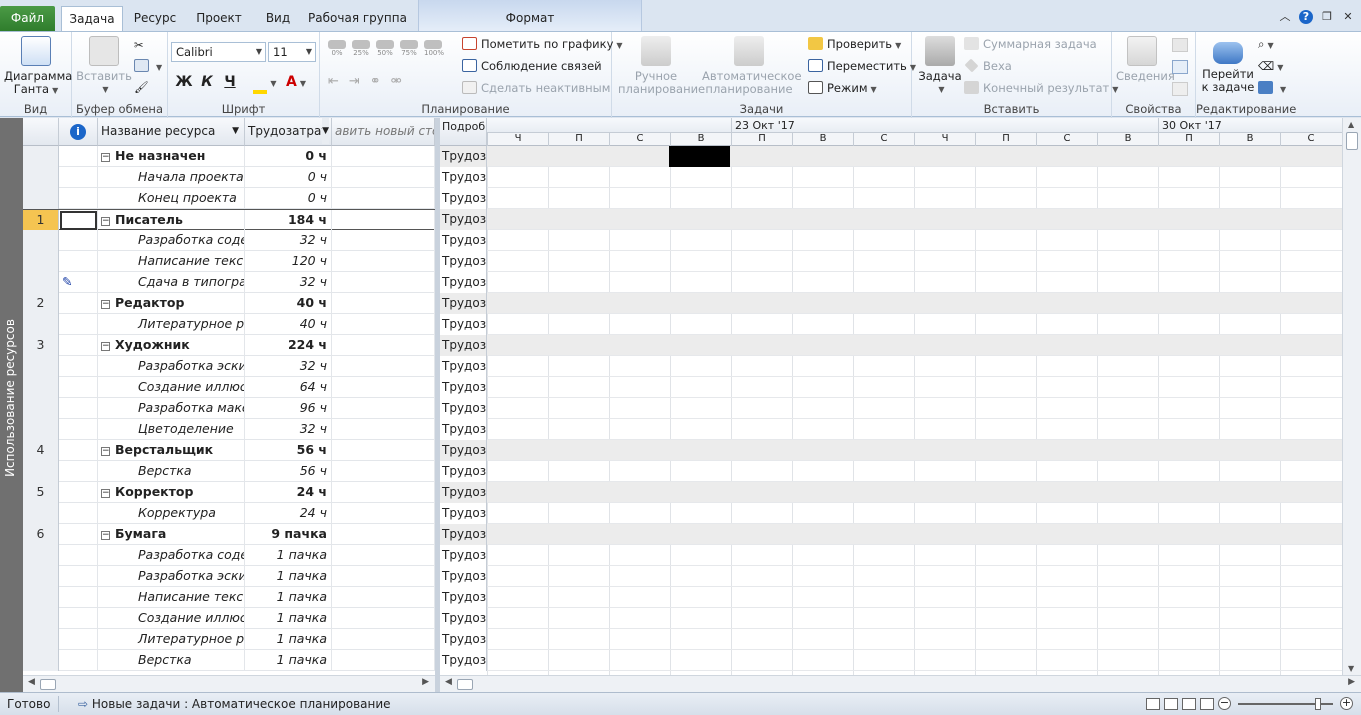 Image resolution: width=1361 pixels, height=715 pixels. I want to click on name-cell: − Писатель, so click(171, 220).